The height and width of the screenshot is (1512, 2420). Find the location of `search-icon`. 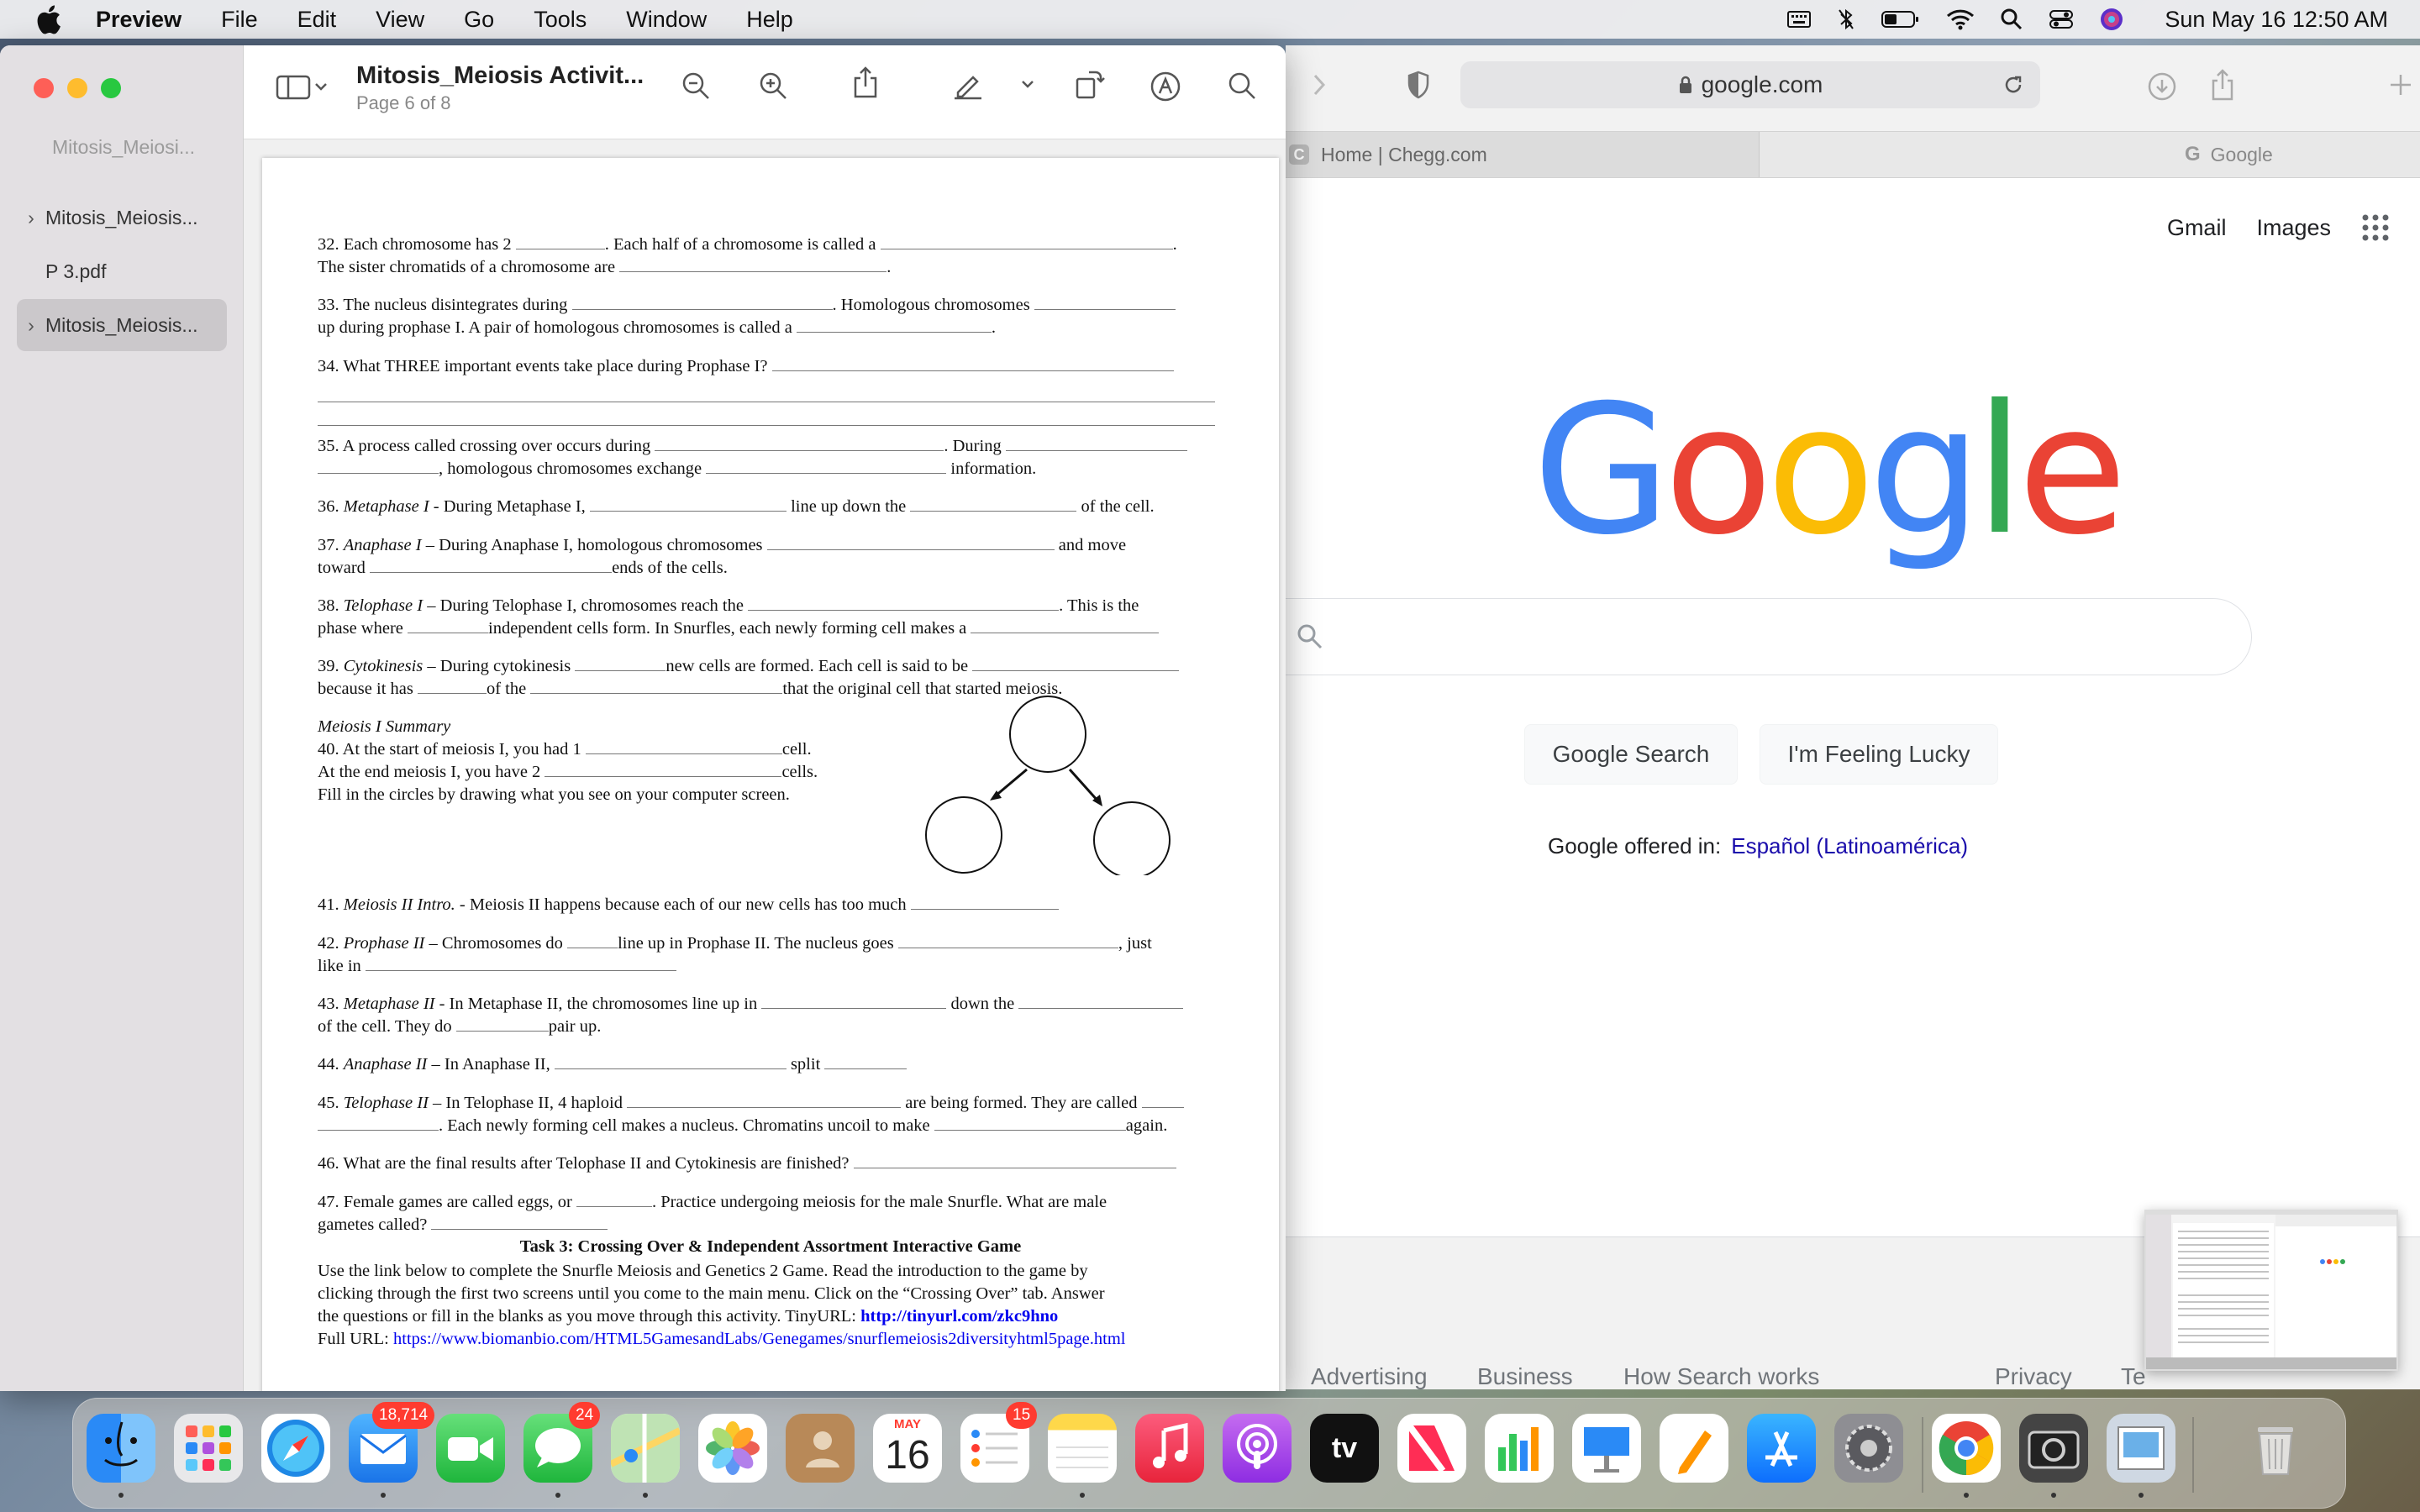

search-icon is located at coordinates (1242, 86).